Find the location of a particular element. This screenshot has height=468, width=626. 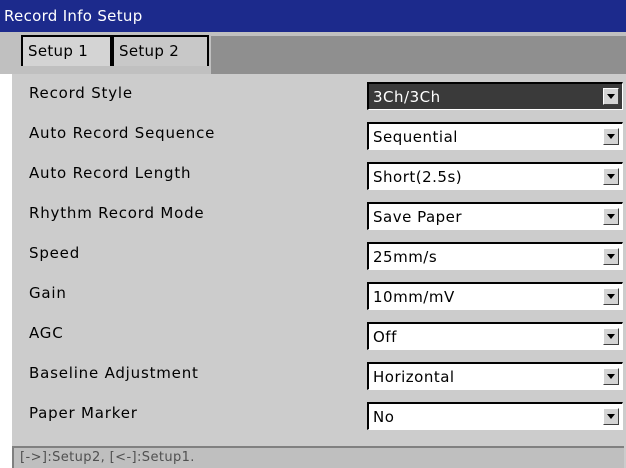

select-value: 10mm/mV is located at coordinates (414, 297).